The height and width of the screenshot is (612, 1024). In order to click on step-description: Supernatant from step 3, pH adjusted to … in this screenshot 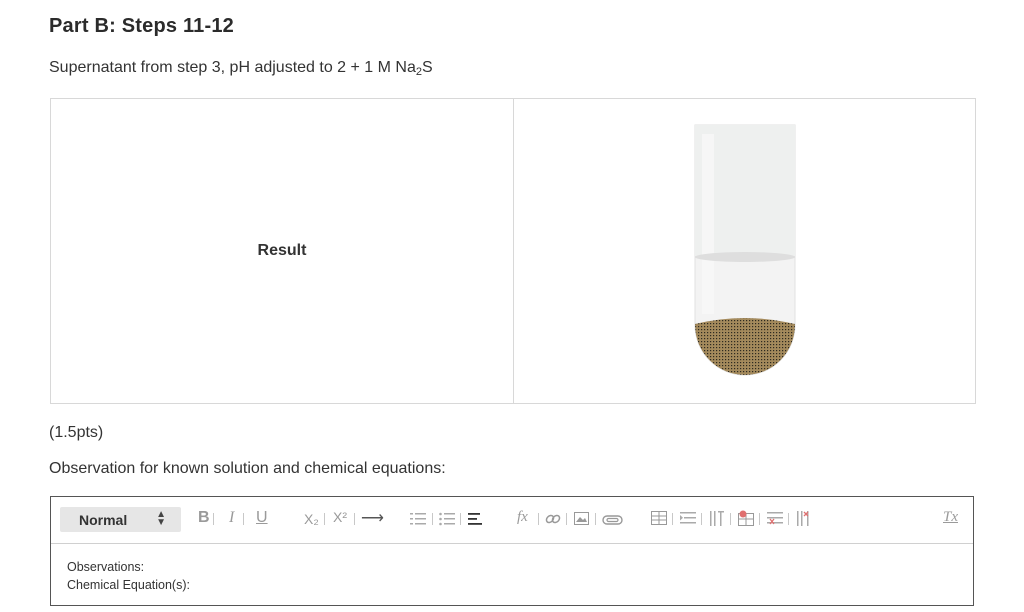, I will do `click(241, 68)`.